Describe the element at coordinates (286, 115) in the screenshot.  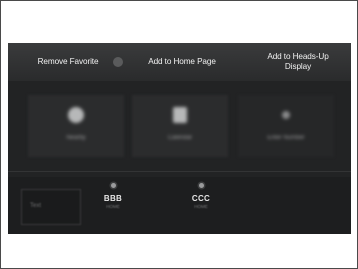
I see `dot-icon` at that location.